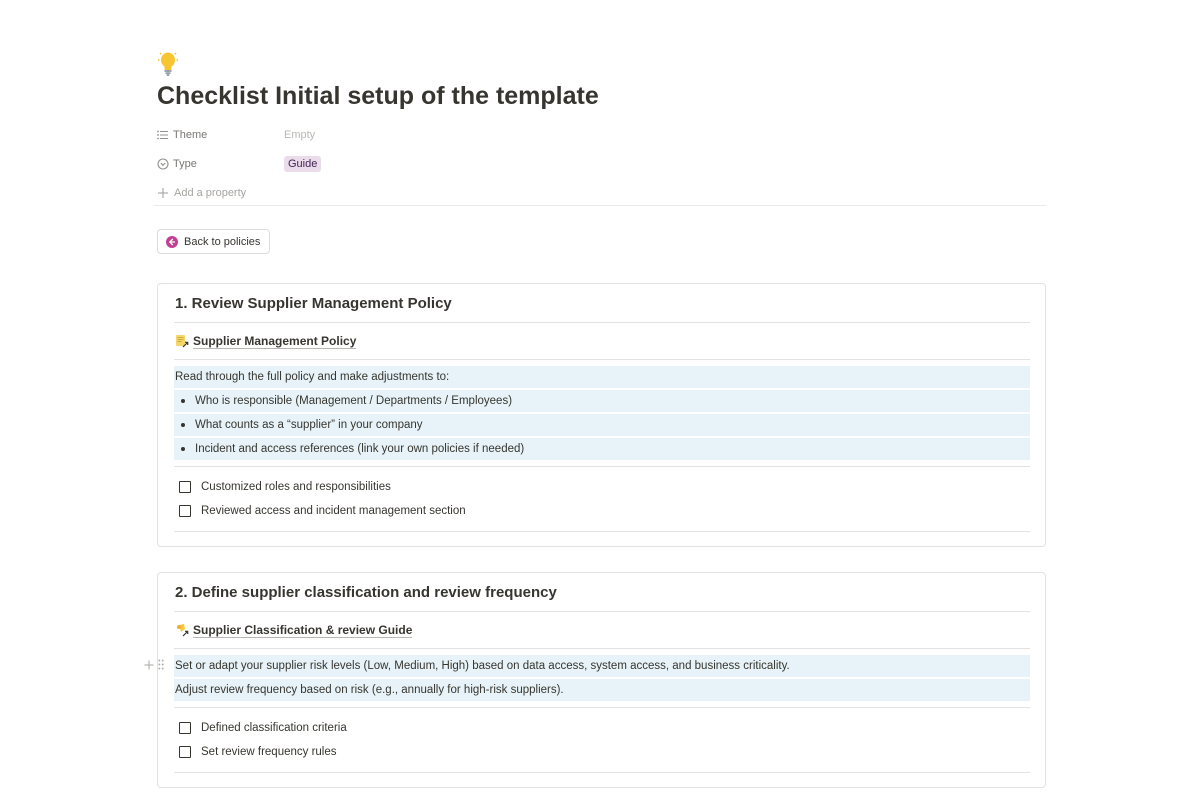  What do you see at coordinates (299, 135) in the screenshot?
I see `property-theme-value: Empty` at bounding box center [299, 135].